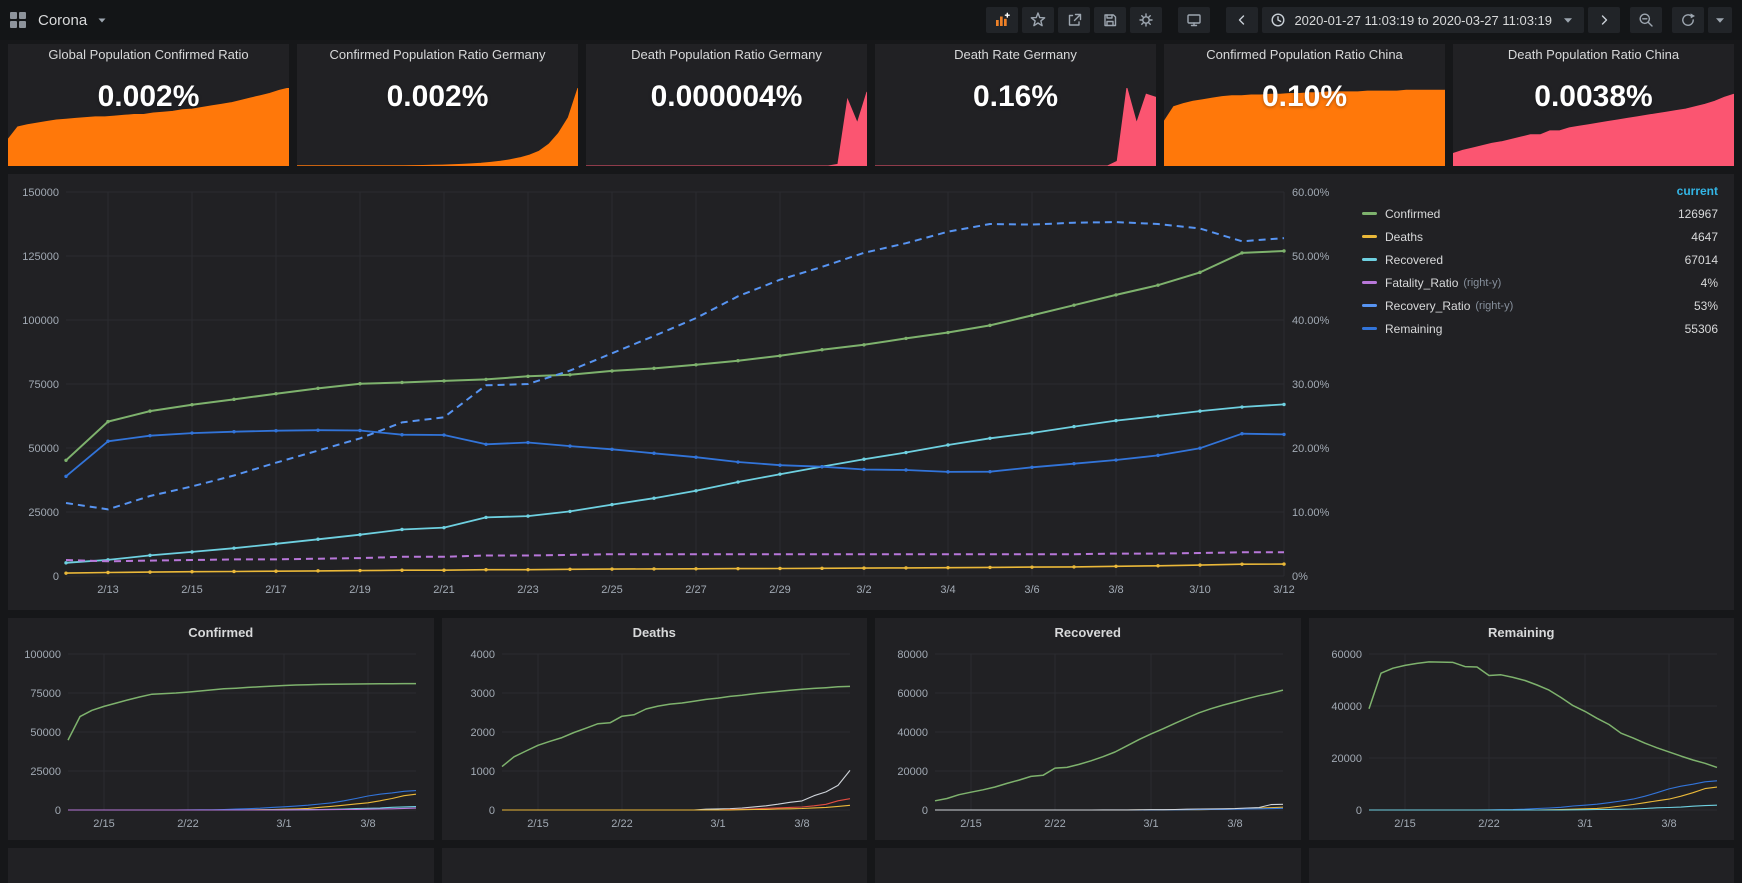 Image resolution: width=1742 pixels, height=883 pixels. I want to click on clock-icon, so click(1278, 20).